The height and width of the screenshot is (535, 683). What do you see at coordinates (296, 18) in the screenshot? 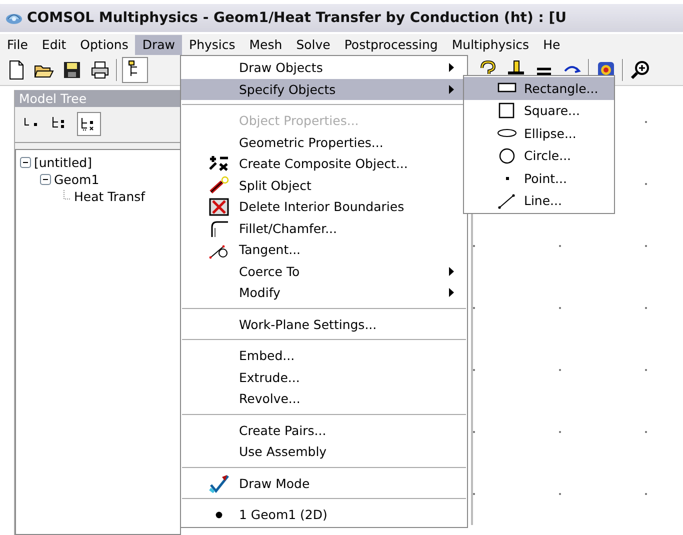
I see `window-title: COMSOL Multiphysics - Geom1/Heat Transfer by Conduction (ht) : [U` at bounding box center [296, 18].